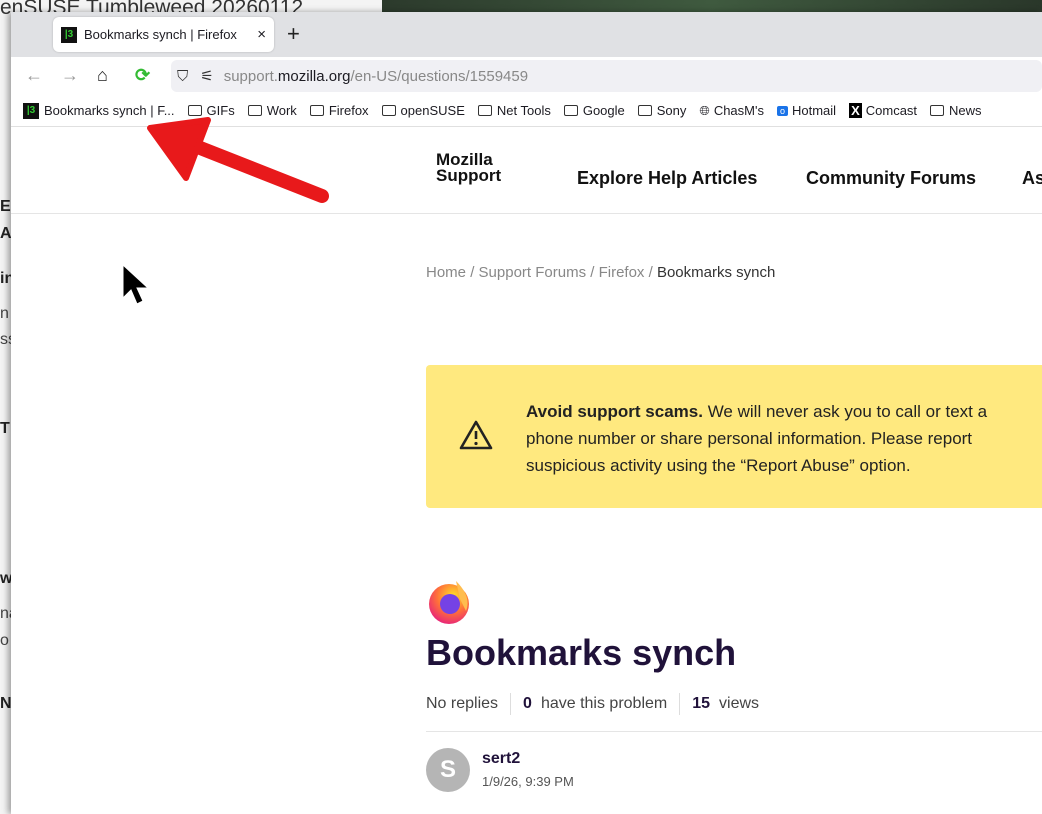  Describe the element at coordinates (701, 703) in the screenshot. I see `views-count: 15` at that location.